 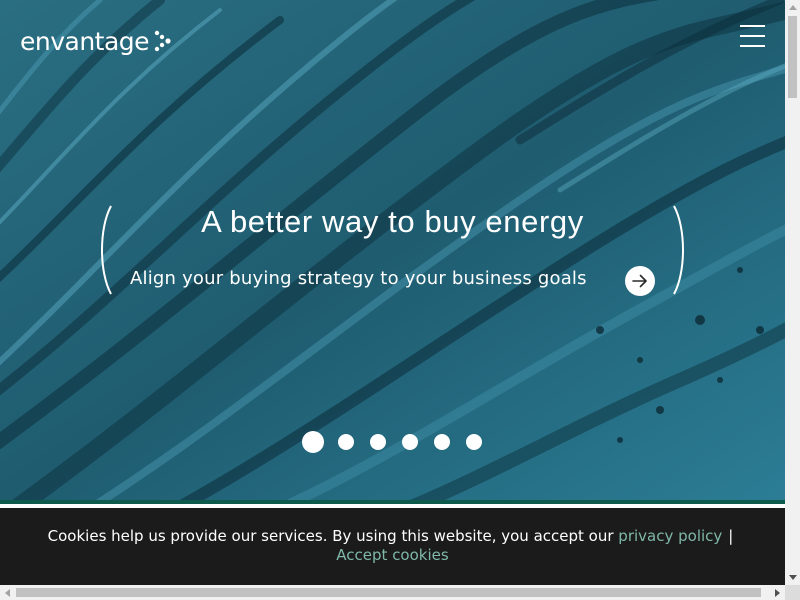 I want to click on carousel-pagination, so click(x=400, y=442).